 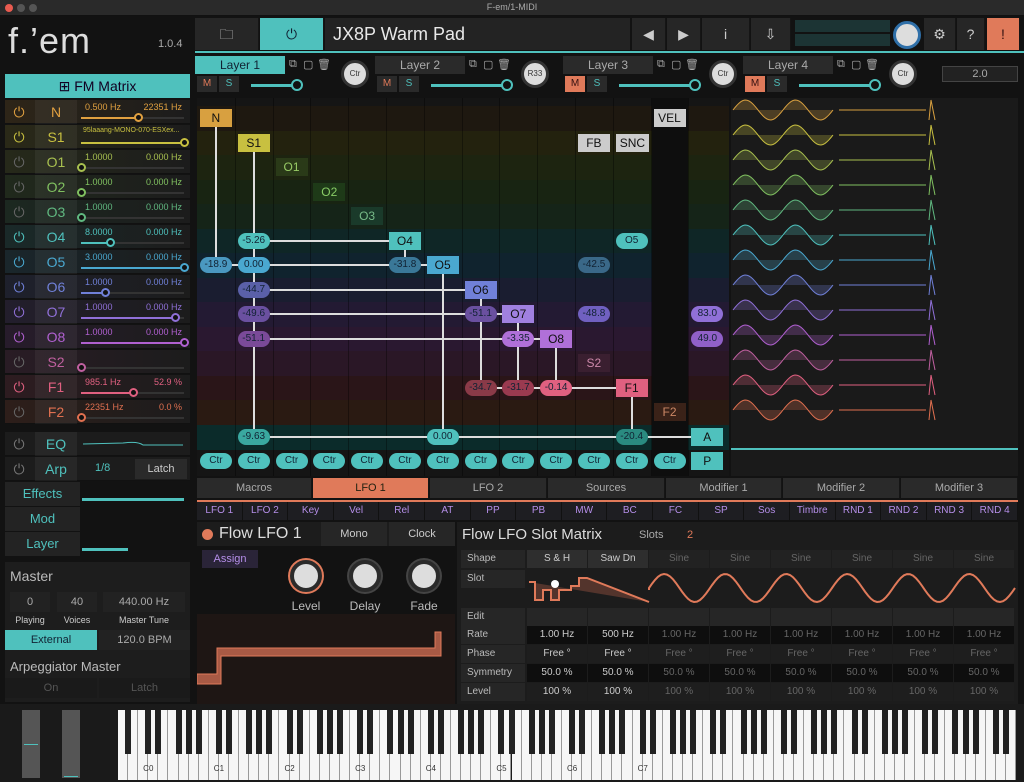 What do you see at coordinates (266, 511) in the screenshot?
I see `mod-source-lfo-2: LFO 2` at bounding box center [266, 511].